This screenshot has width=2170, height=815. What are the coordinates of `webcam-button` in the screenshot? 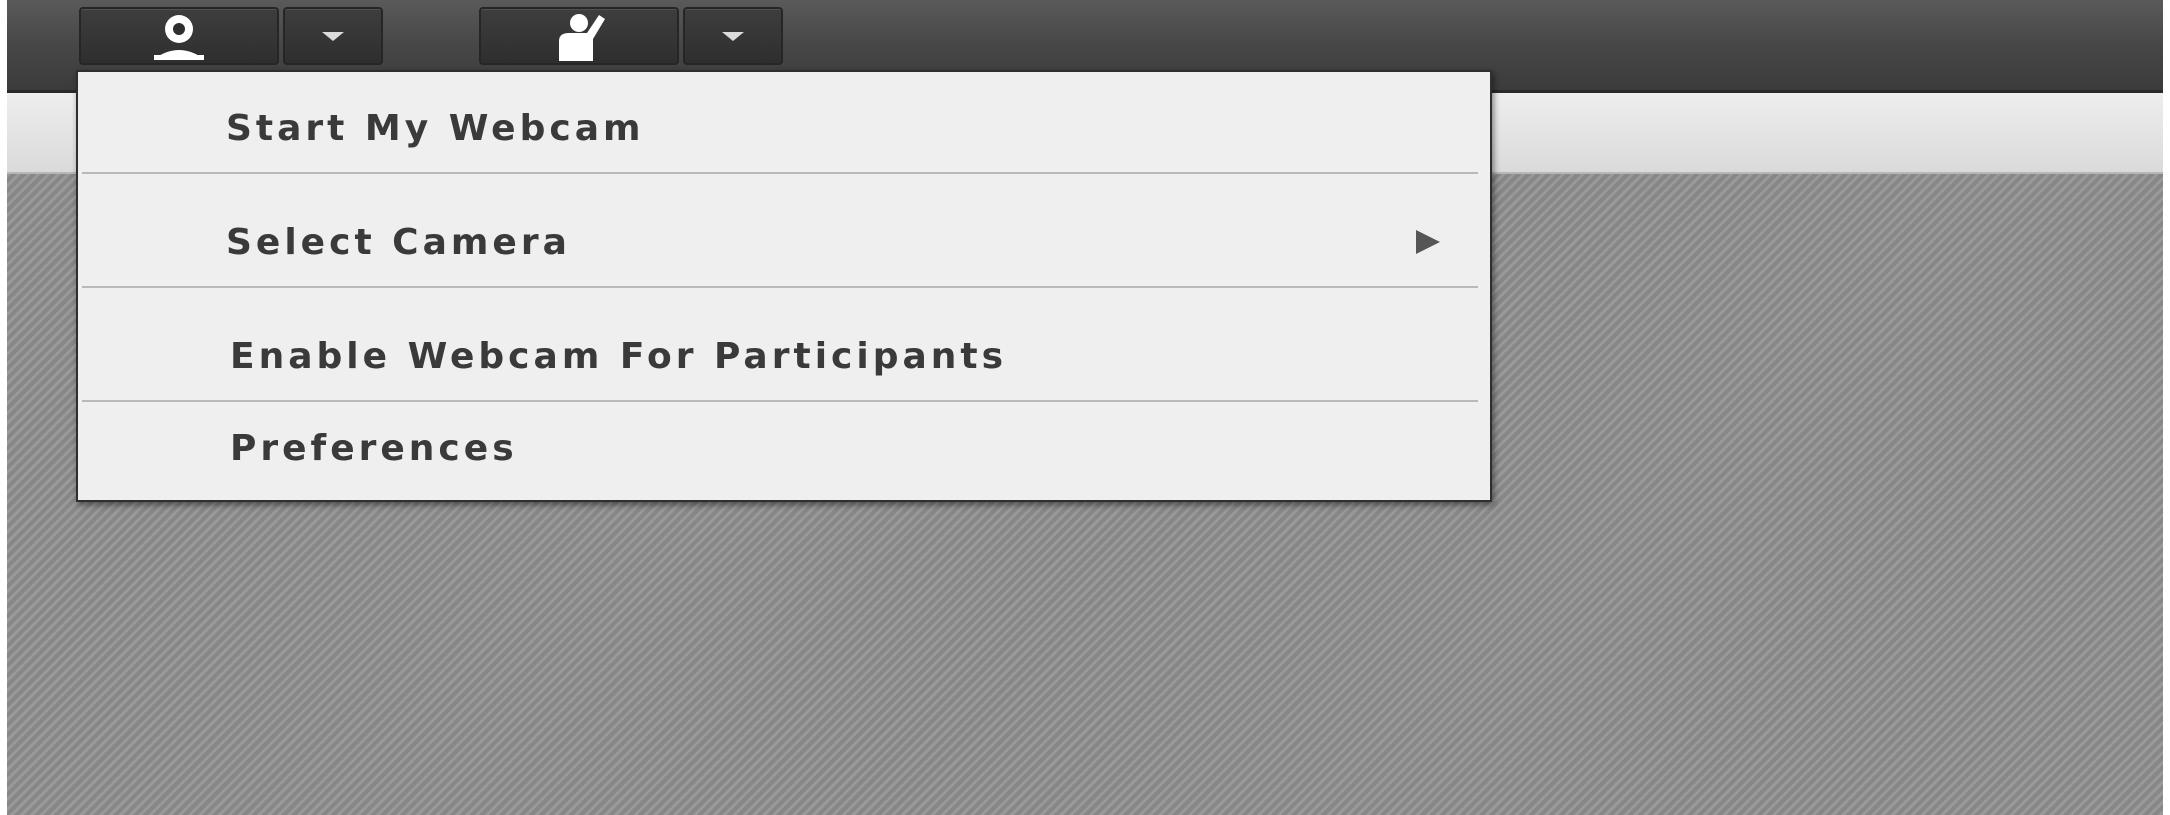 It's located at (179, 36).